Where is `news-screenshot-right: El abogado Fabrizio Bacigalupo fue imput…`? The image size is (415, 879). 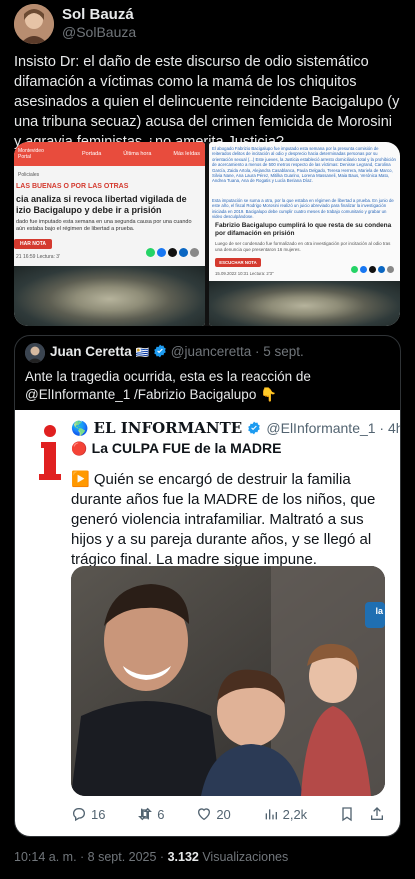
news-screenshot-right: El abogado Fabrizio Bacigalupo fue imput… is located at coordinates (304, 234).